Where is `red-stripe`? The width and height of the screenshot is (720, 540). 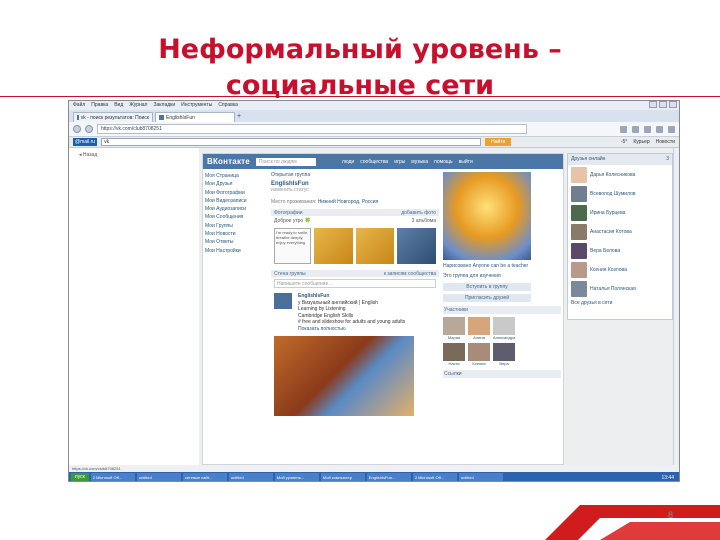
red-stripe is located at coordinates (660, 531).